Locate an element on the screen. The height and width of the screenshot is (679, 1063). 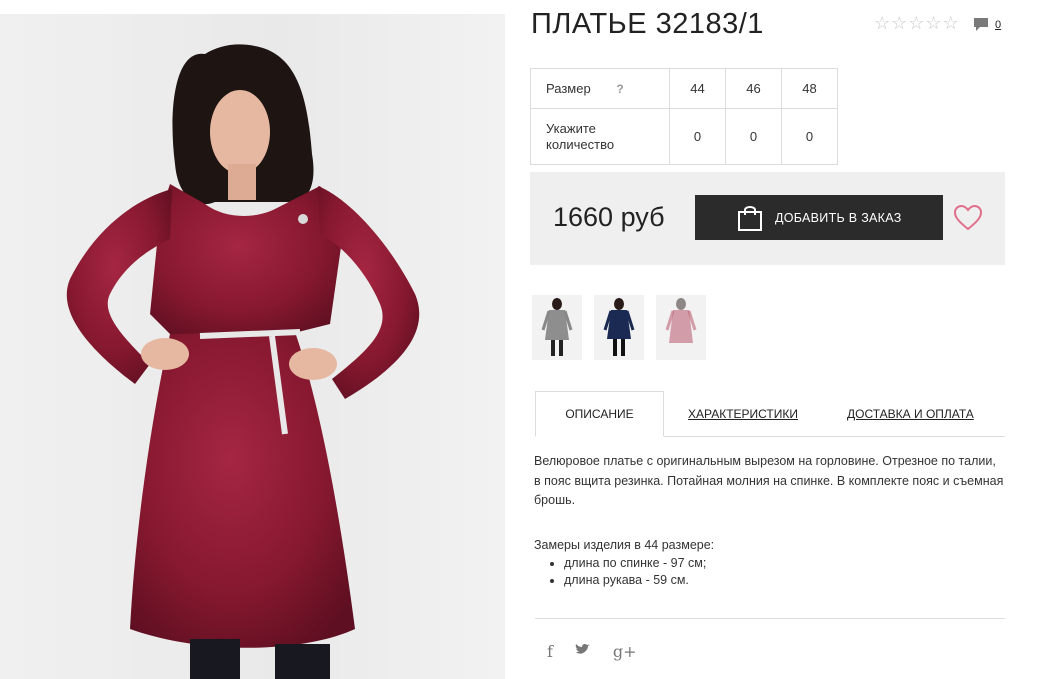
comments-link: 0 is located at coordinates (987, 24).